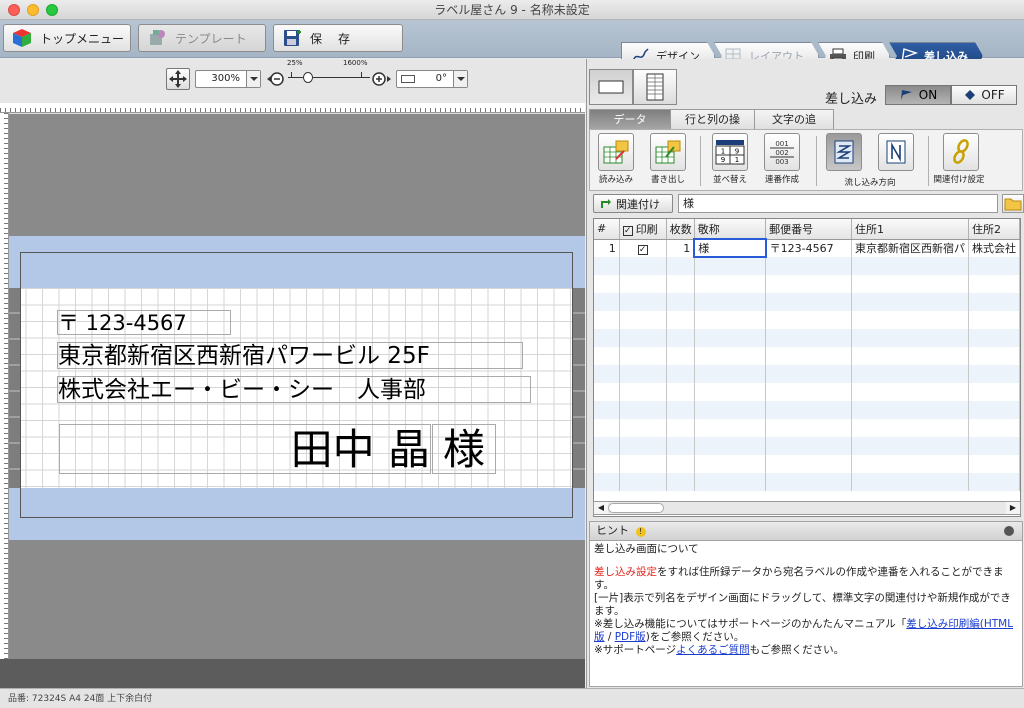  I want to click on slider-max-label: 1600%, so click(355, 63).